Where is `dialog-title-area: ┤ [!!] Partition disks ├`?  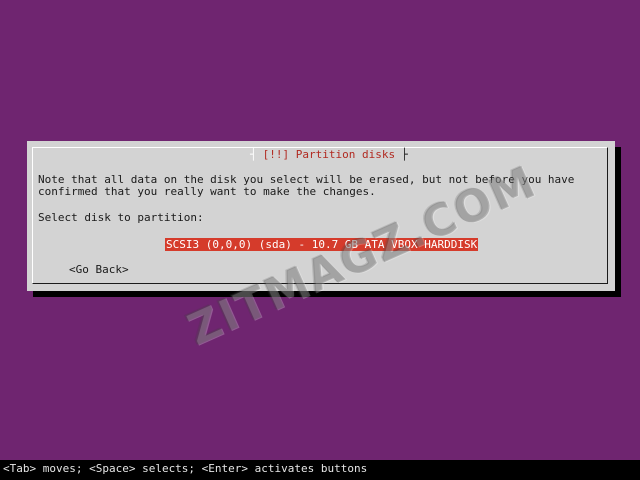 dialog-title-area: ┤ [!!] Partition disks ├ is located at coordinates (329, 155).